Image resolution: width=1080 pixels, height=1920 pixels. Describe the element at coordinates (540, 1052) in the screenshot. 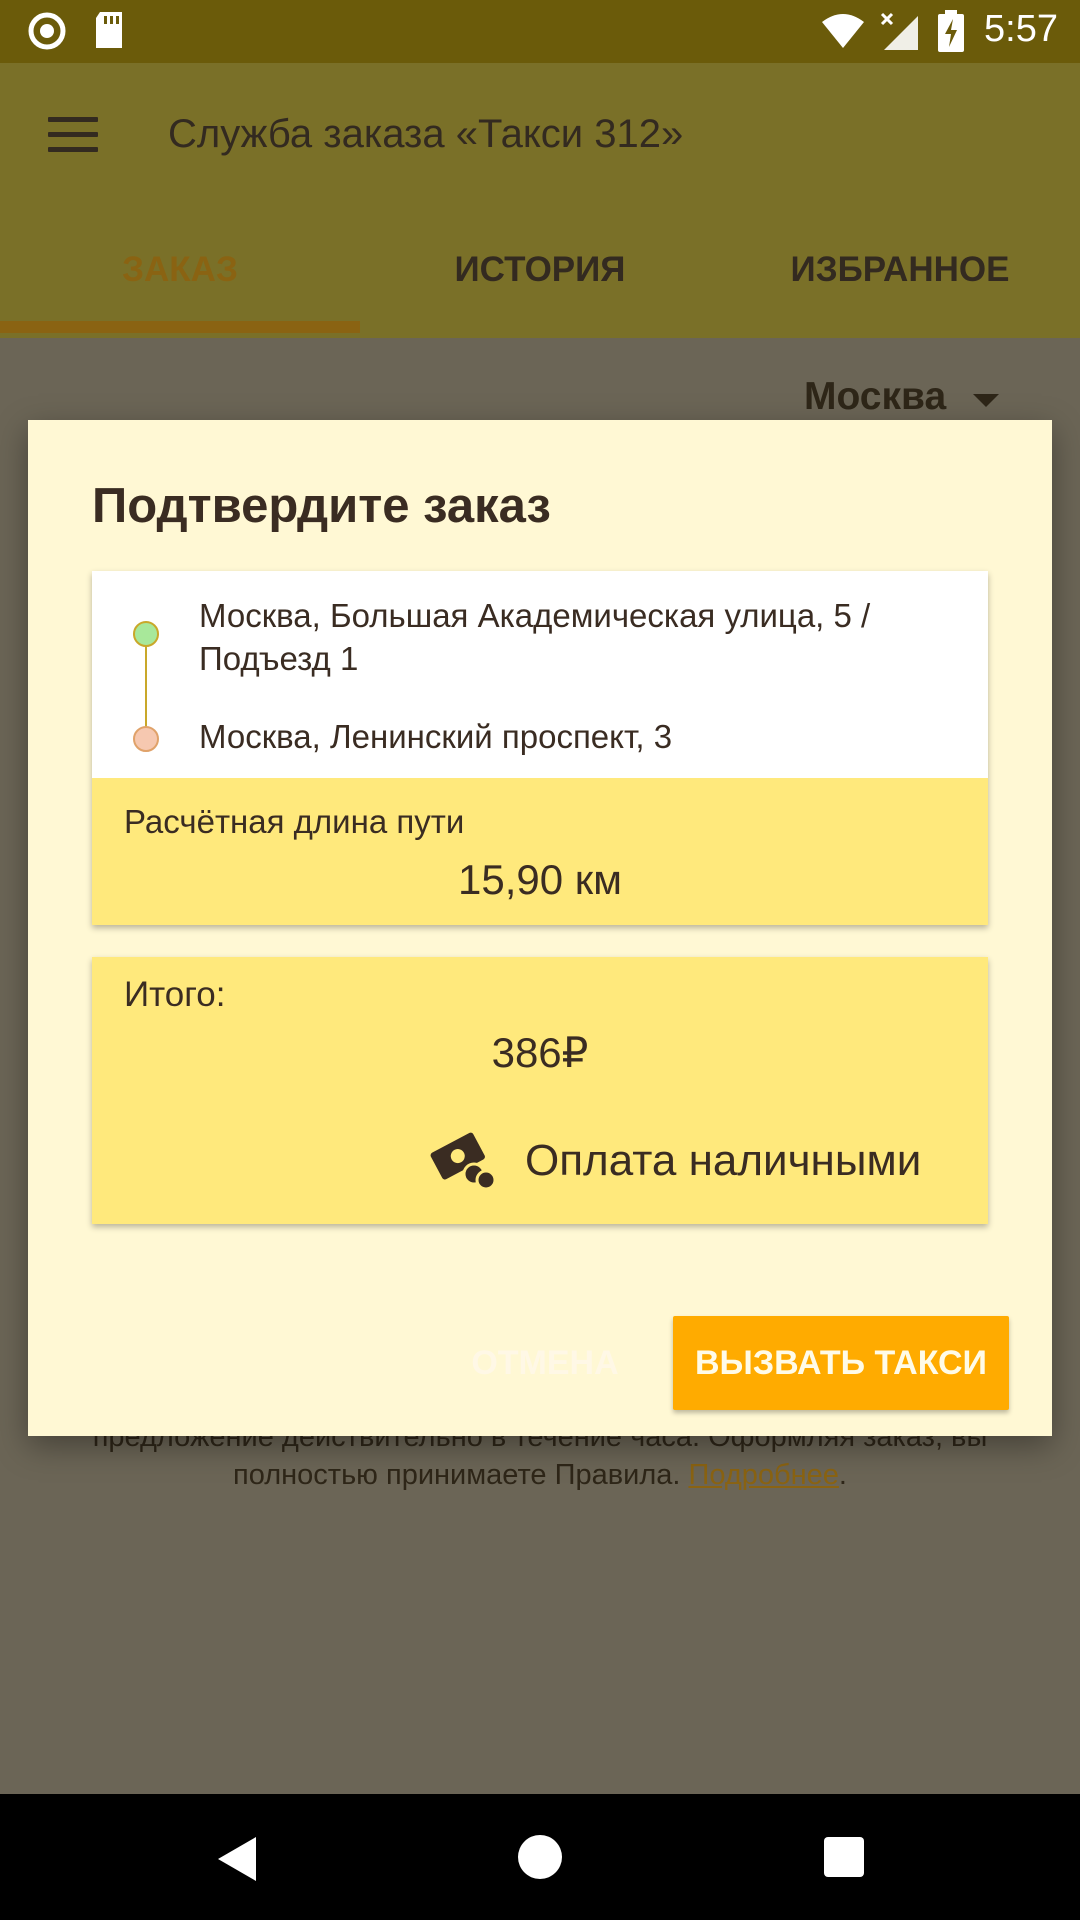

I see `total-price: 386₽` at that location.